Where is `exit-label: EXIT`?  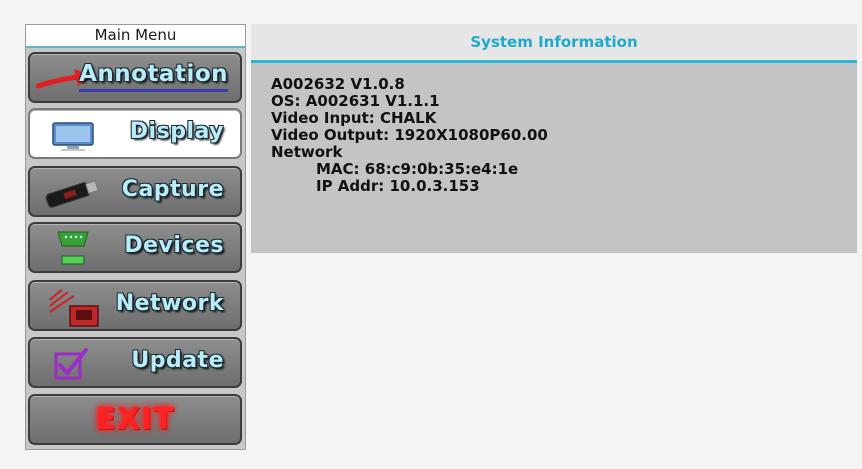 exit-label: EXIT is located at coordinates (135, 419).